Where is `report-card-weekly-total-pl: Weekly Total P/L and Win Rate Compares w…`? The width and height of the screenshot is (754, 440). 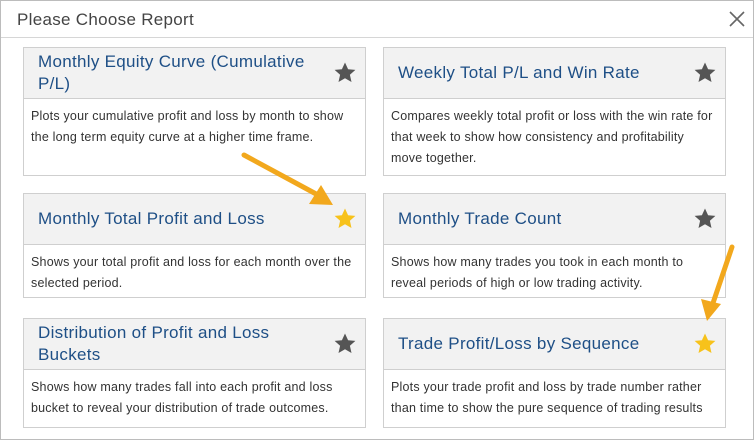
report-card-weekly-total-pl: Weekly Total P/L and Win Rate Compares w… is located at coordinates (554, 111).